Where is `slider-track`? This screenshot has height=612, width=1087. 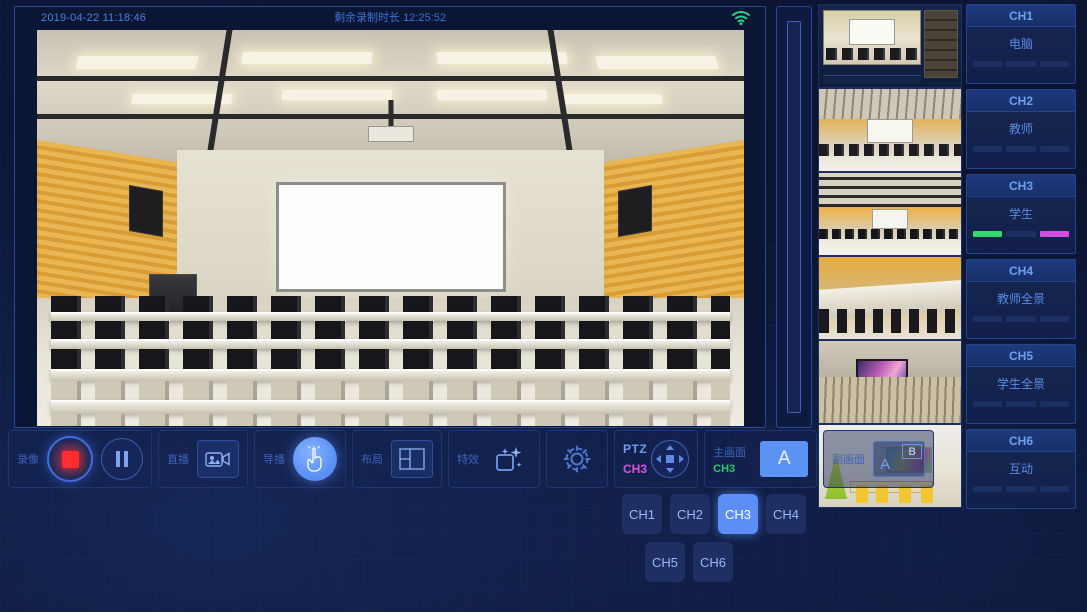
slider-track is located at coordinates (794, 217).